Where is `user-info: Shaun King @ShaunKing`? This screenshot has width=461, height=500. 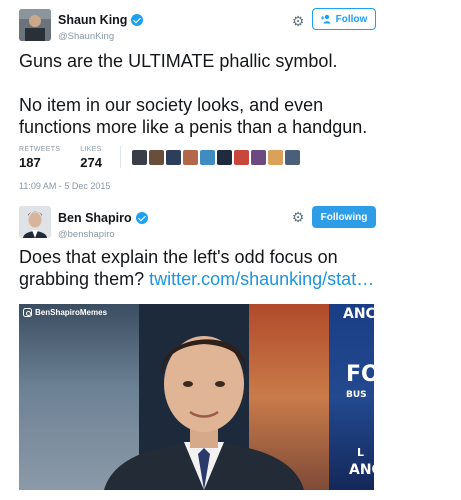
user-info: Shaun King @ShaunKing is located at coordinates (101, 26).